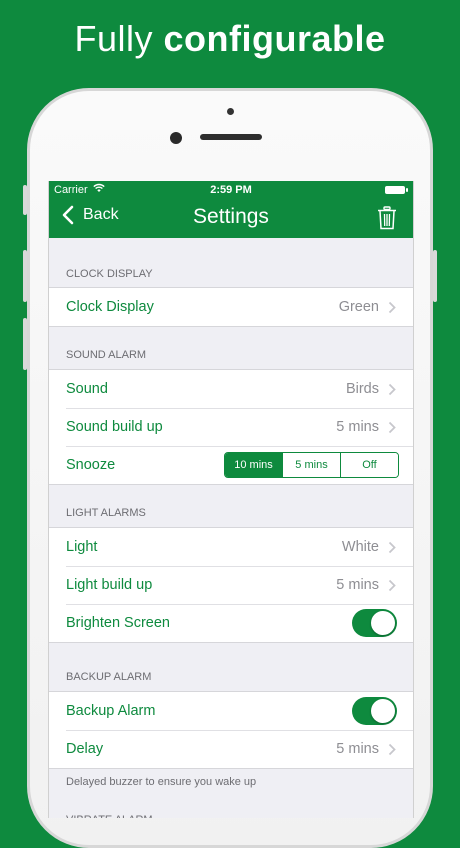 The width and height of the screenshot is (460, 848). What do you see at coordinates (360, 547) in the screenshot?
I see `row-value: White` at bounding box center [360, 547].